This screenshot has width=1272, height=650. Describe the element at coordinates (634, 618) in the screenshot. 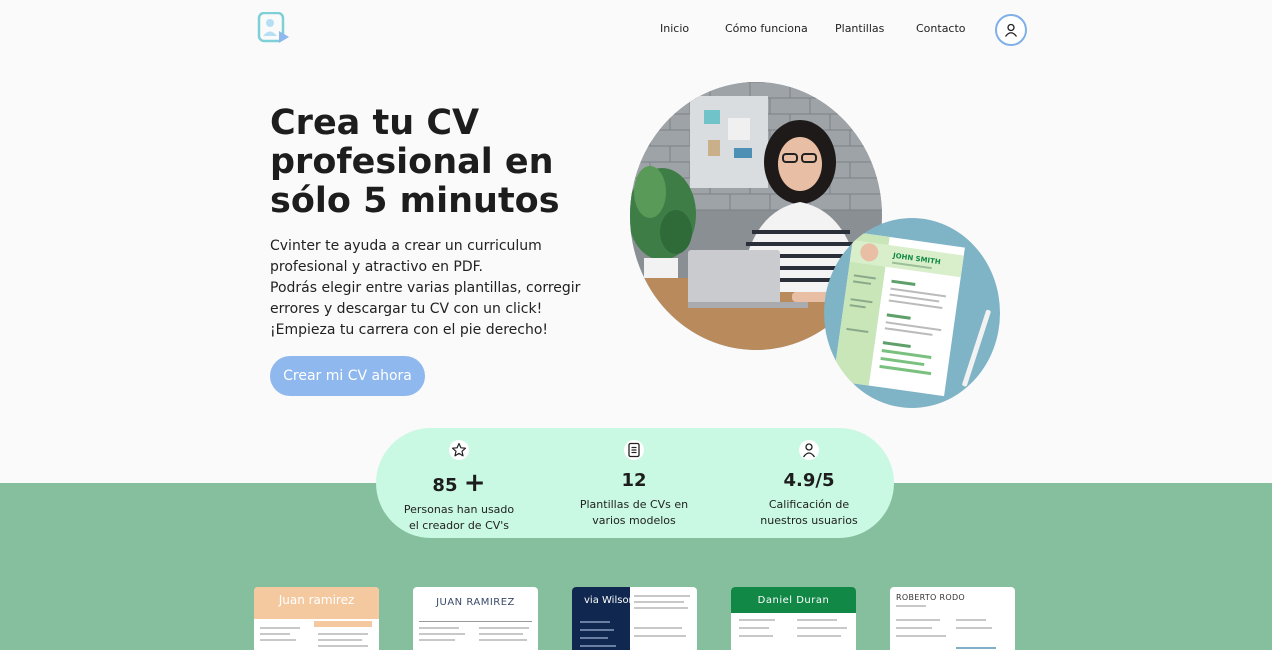

I see `template-card: via Wilson` at that location.